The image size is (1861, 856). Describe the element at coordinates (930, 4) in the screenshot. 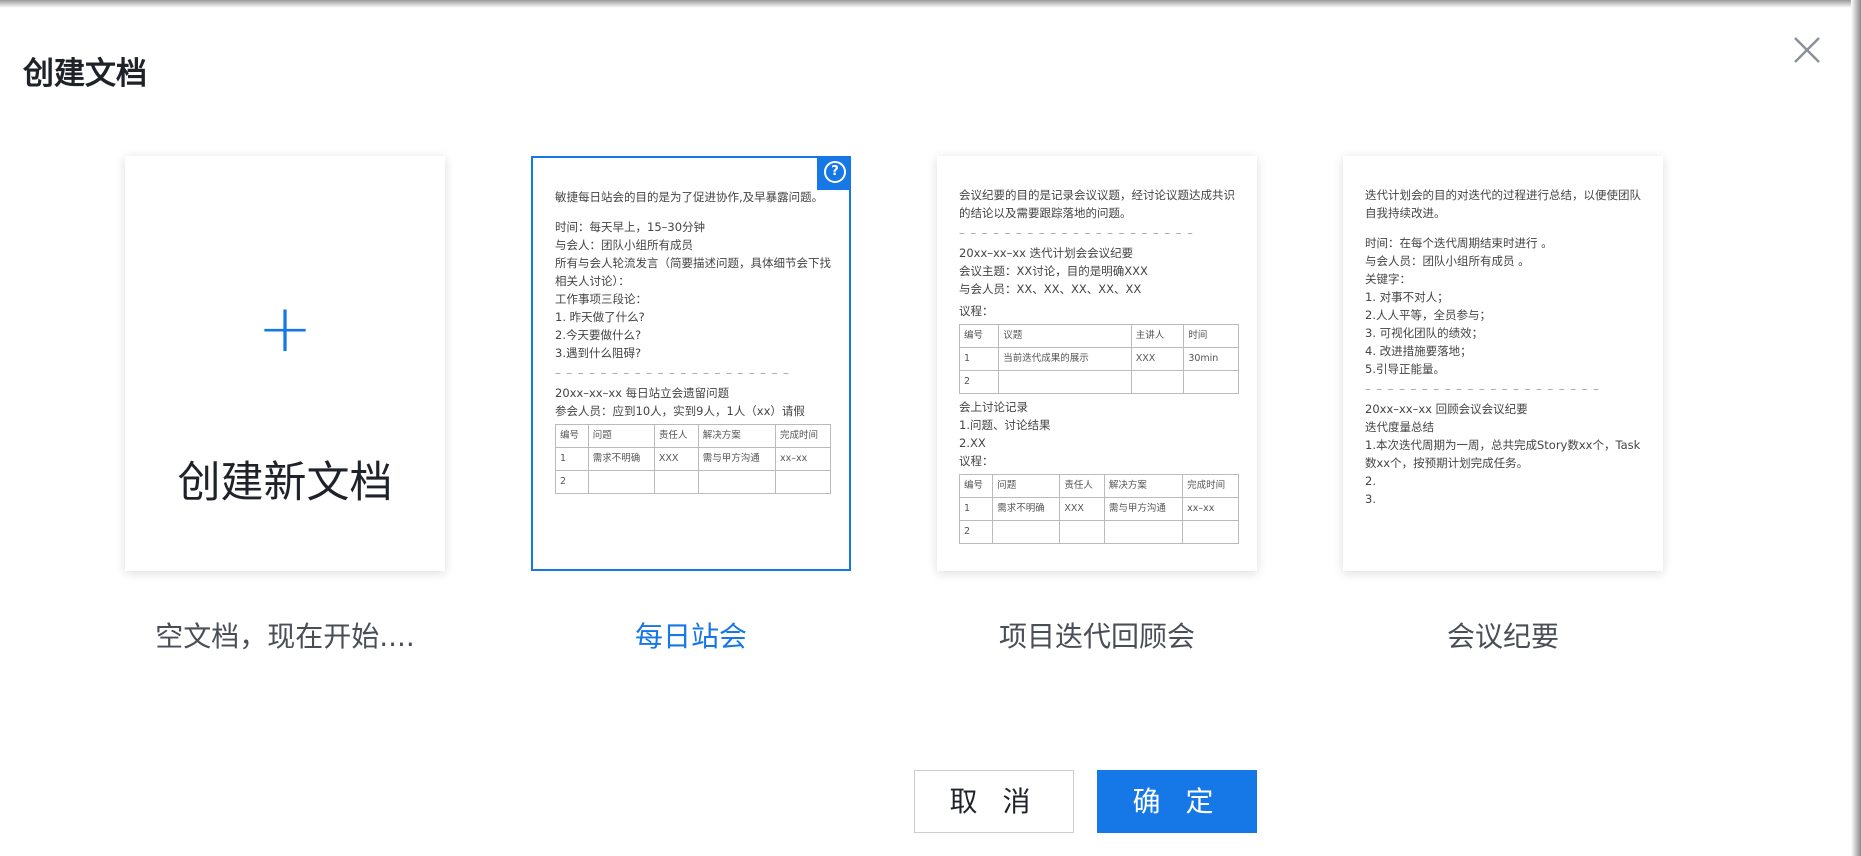

I see `window-top-edge` at that location.